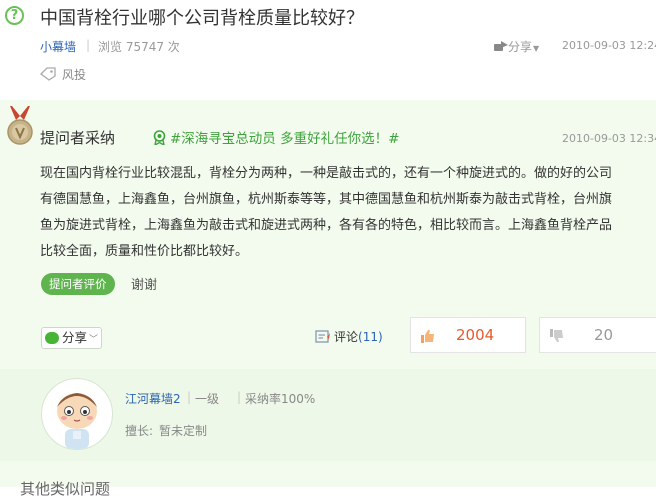 Image resolution: width=656 pixels, height=499 pixels. I want to click on asker-evaluation-button: 提问者评价, so click(78, 284).